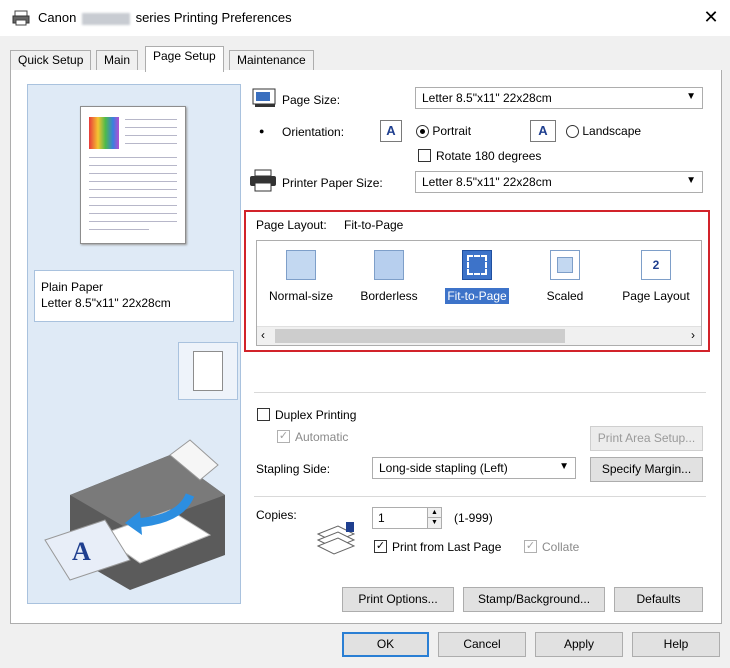  What do you see at coordinates (473, 518) in the screenshot?
I see `copies-range: (1-999)` at bounding box center [473, 518].